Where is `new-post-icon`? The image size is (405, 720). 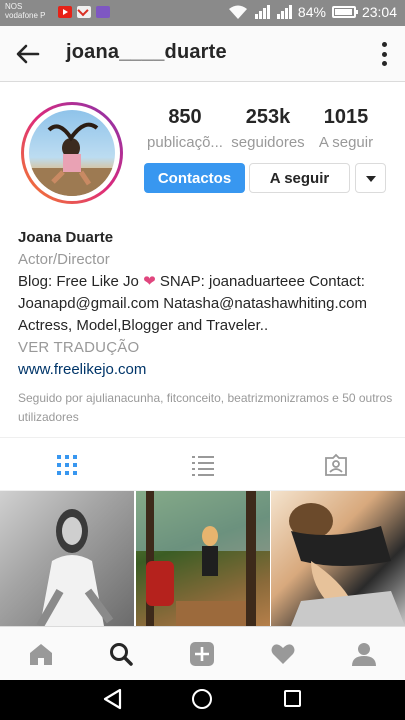 new-post-icon is located at coordinates (202, 654).